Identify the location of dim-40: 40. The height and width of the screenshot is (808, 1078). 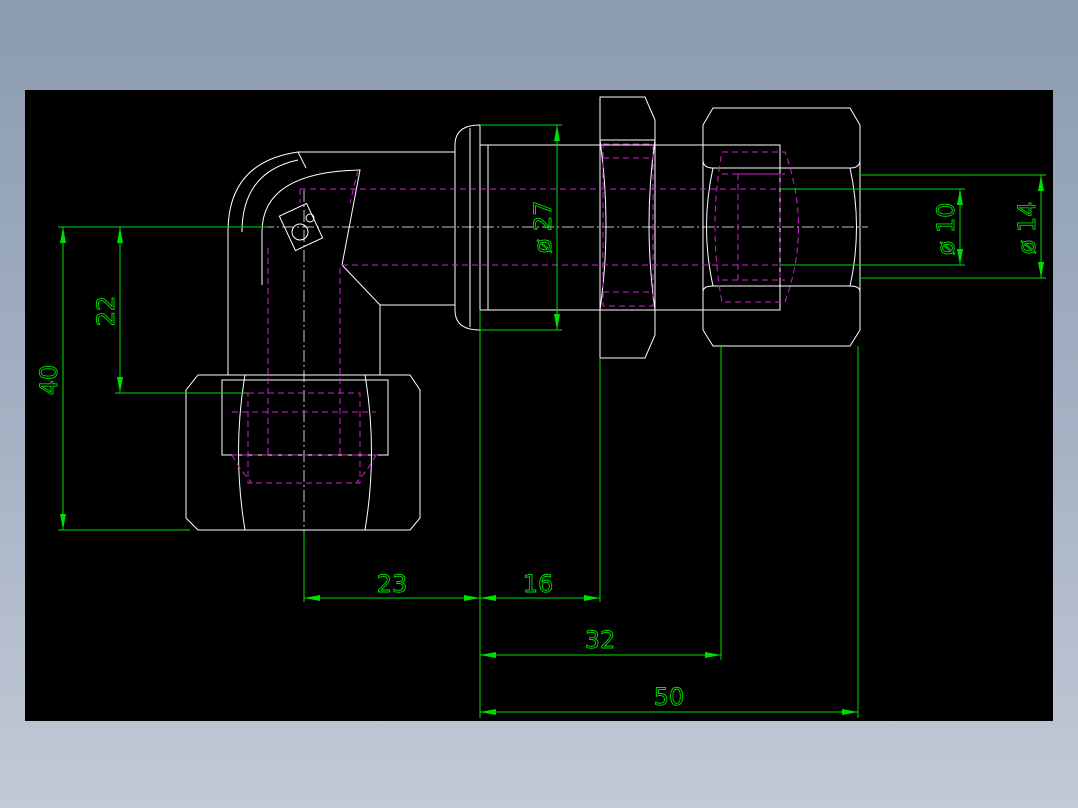
(50, 378).